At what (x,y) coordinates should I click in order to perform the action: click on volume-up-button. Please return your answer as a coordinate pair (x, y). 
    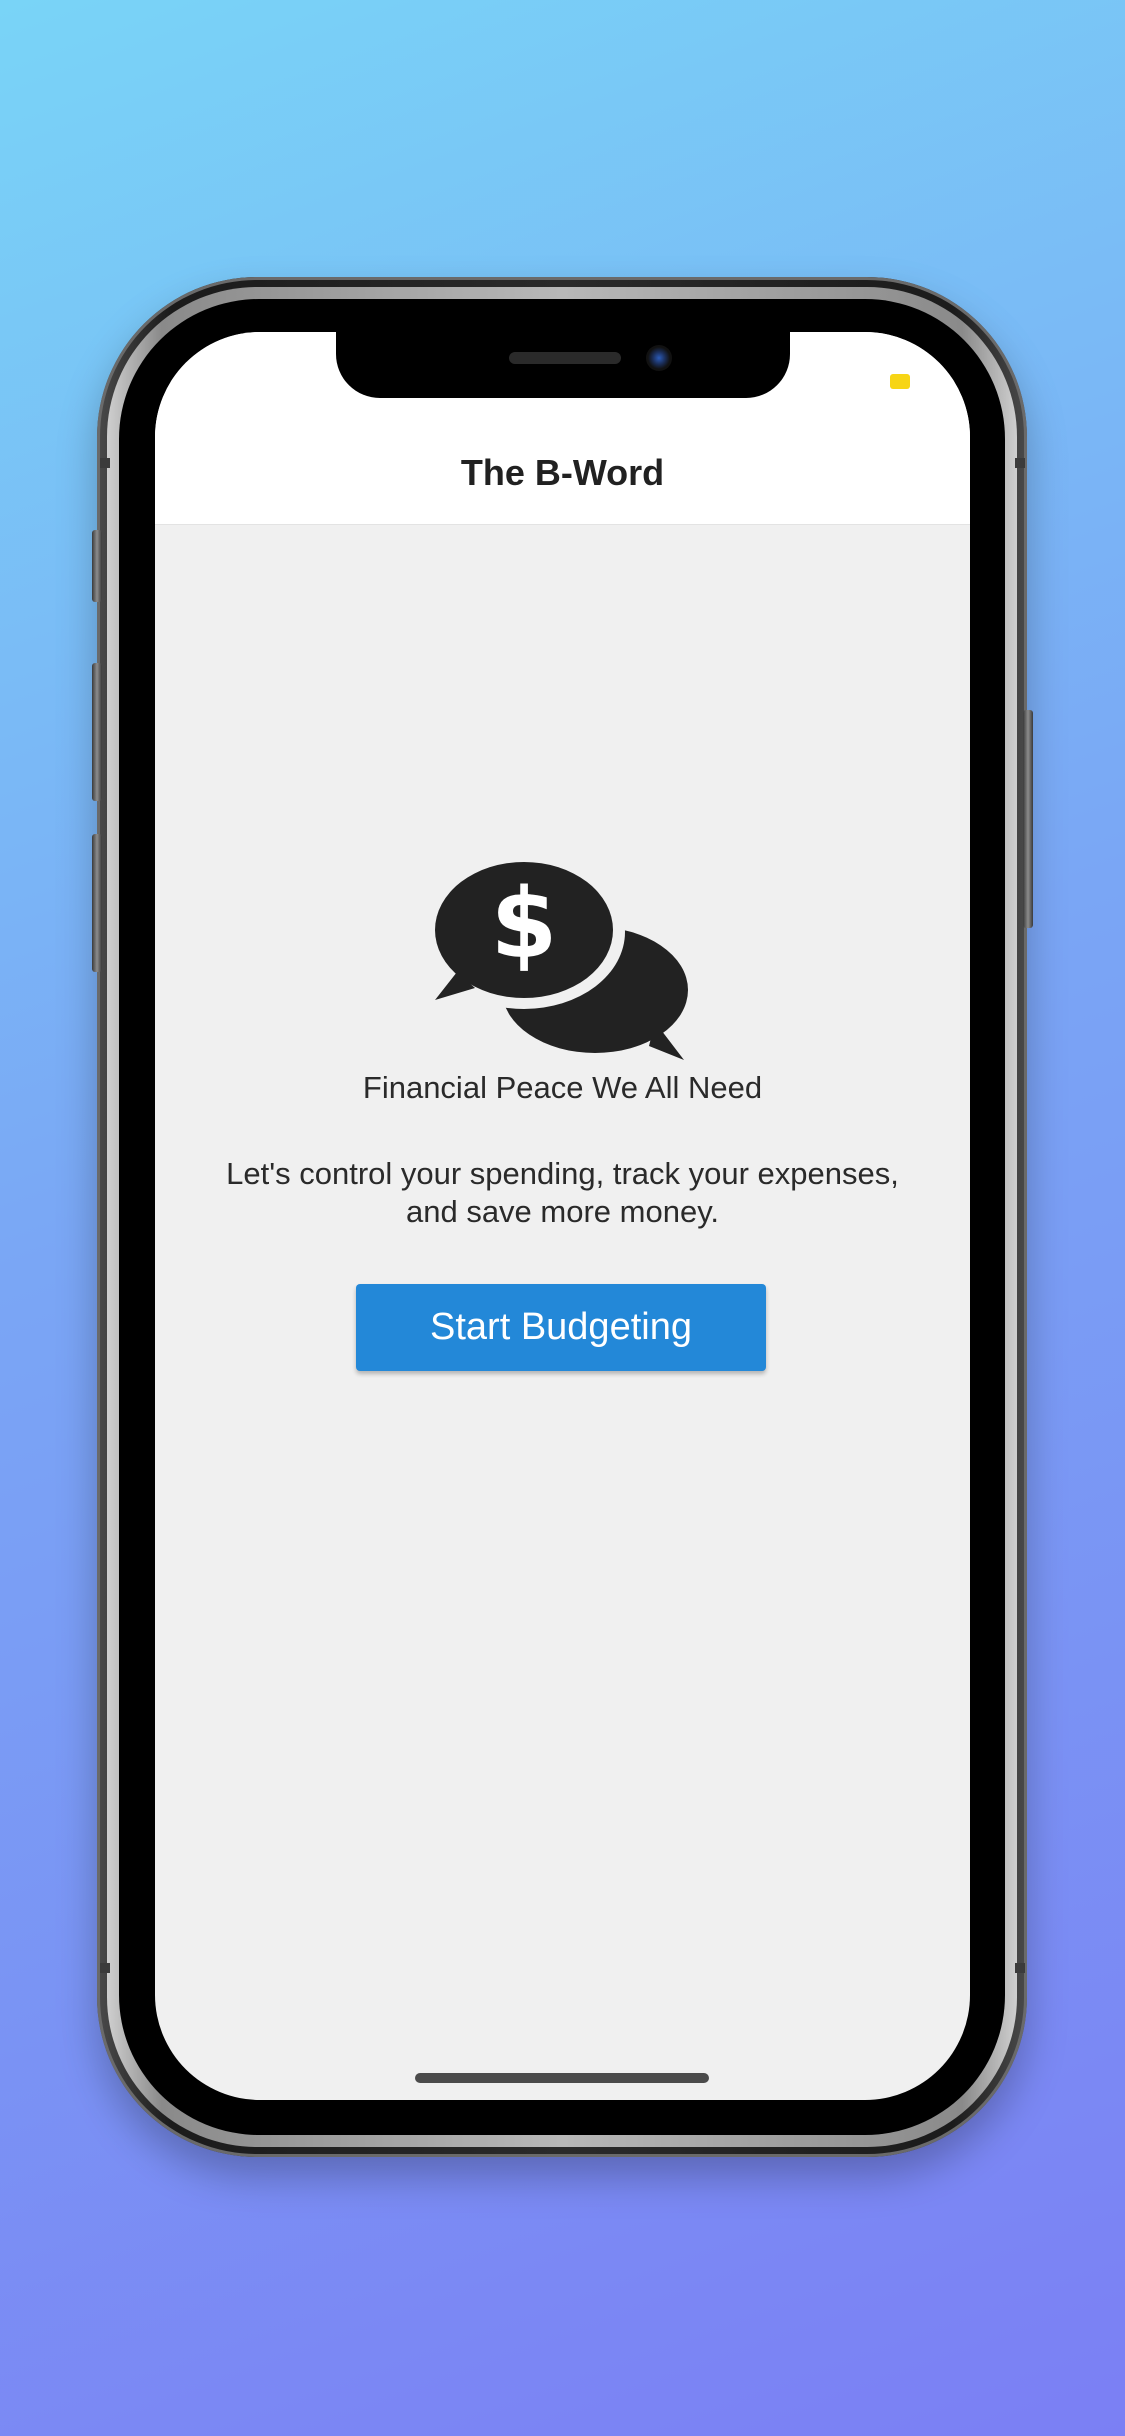
    Looking at the image, I should click on (97, 732).